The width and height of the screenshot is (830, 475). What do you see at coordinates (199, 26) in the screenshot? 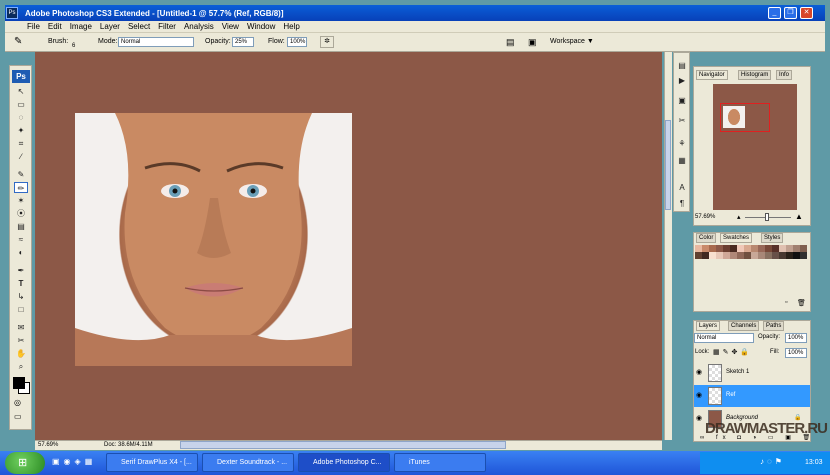
I see `menu-analysis: Analysis` at bounding box center [199, 26].